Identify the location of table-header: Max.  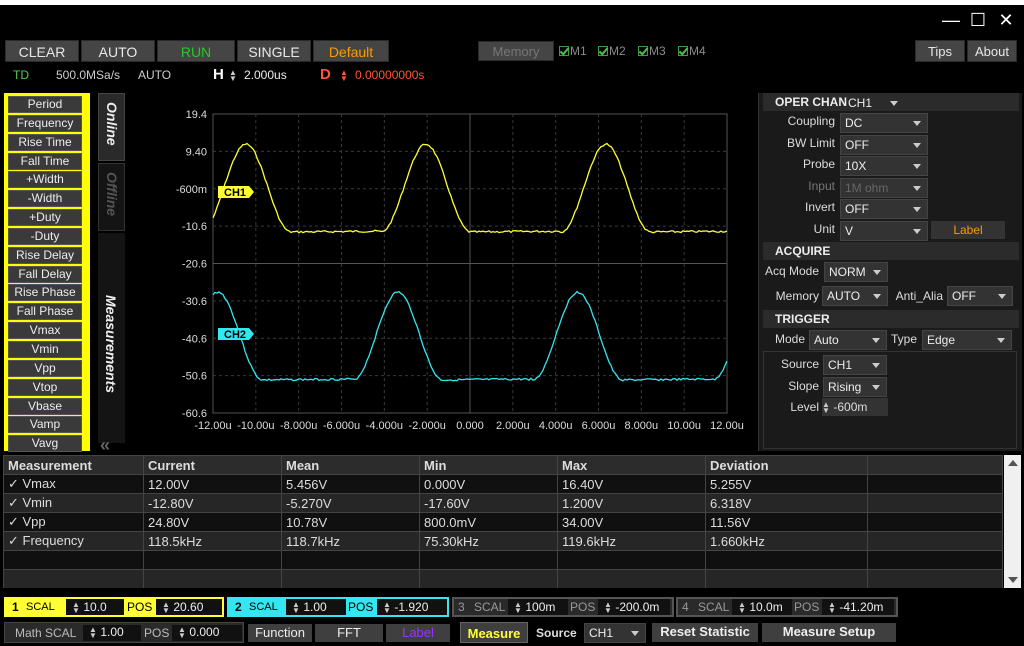
(631, 465).